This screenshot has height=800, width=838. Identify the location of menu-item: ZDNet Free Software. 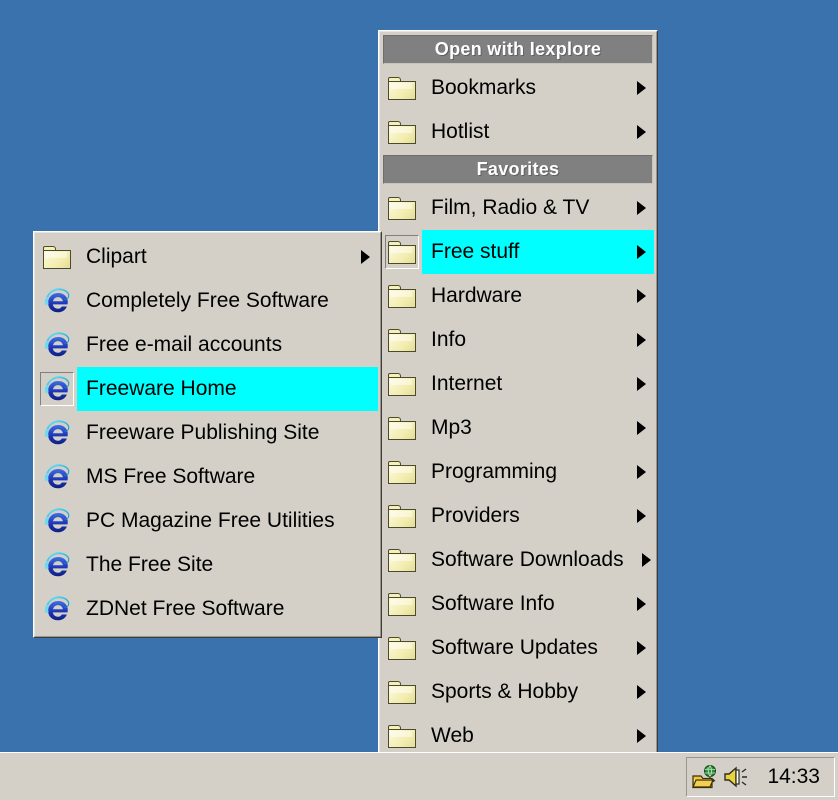
(207, 609).